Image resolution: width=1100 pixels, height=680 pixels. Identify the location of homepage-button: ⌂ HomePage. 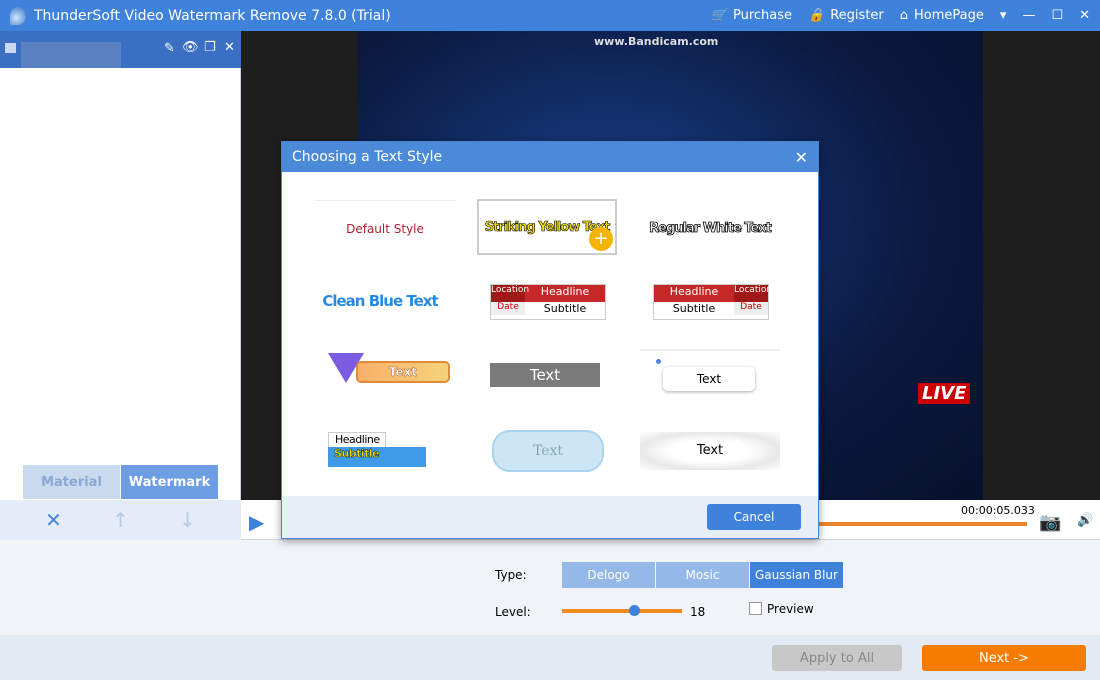
(942, 15).